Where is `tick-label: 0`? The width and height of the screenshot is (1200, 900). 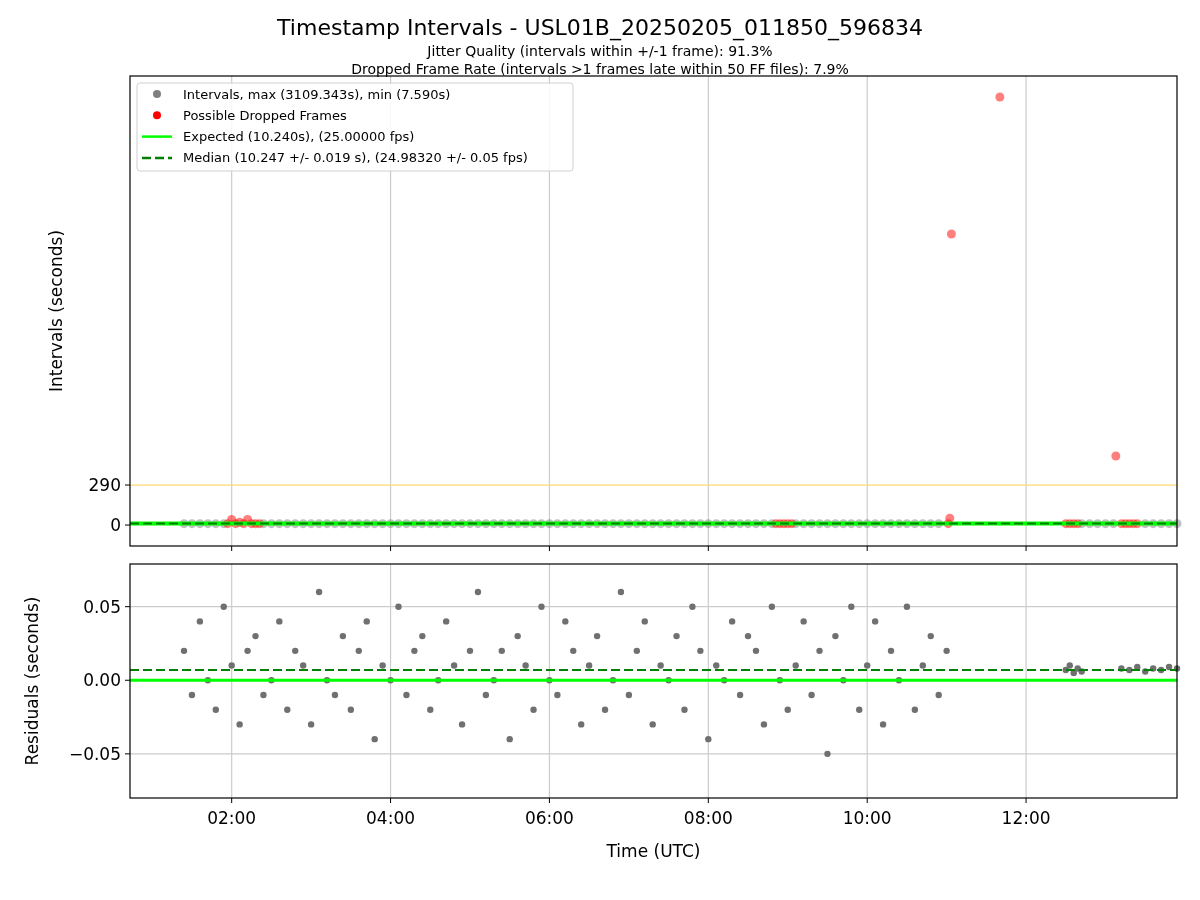
tick-label: 0 is located at coordinates (115, 525).